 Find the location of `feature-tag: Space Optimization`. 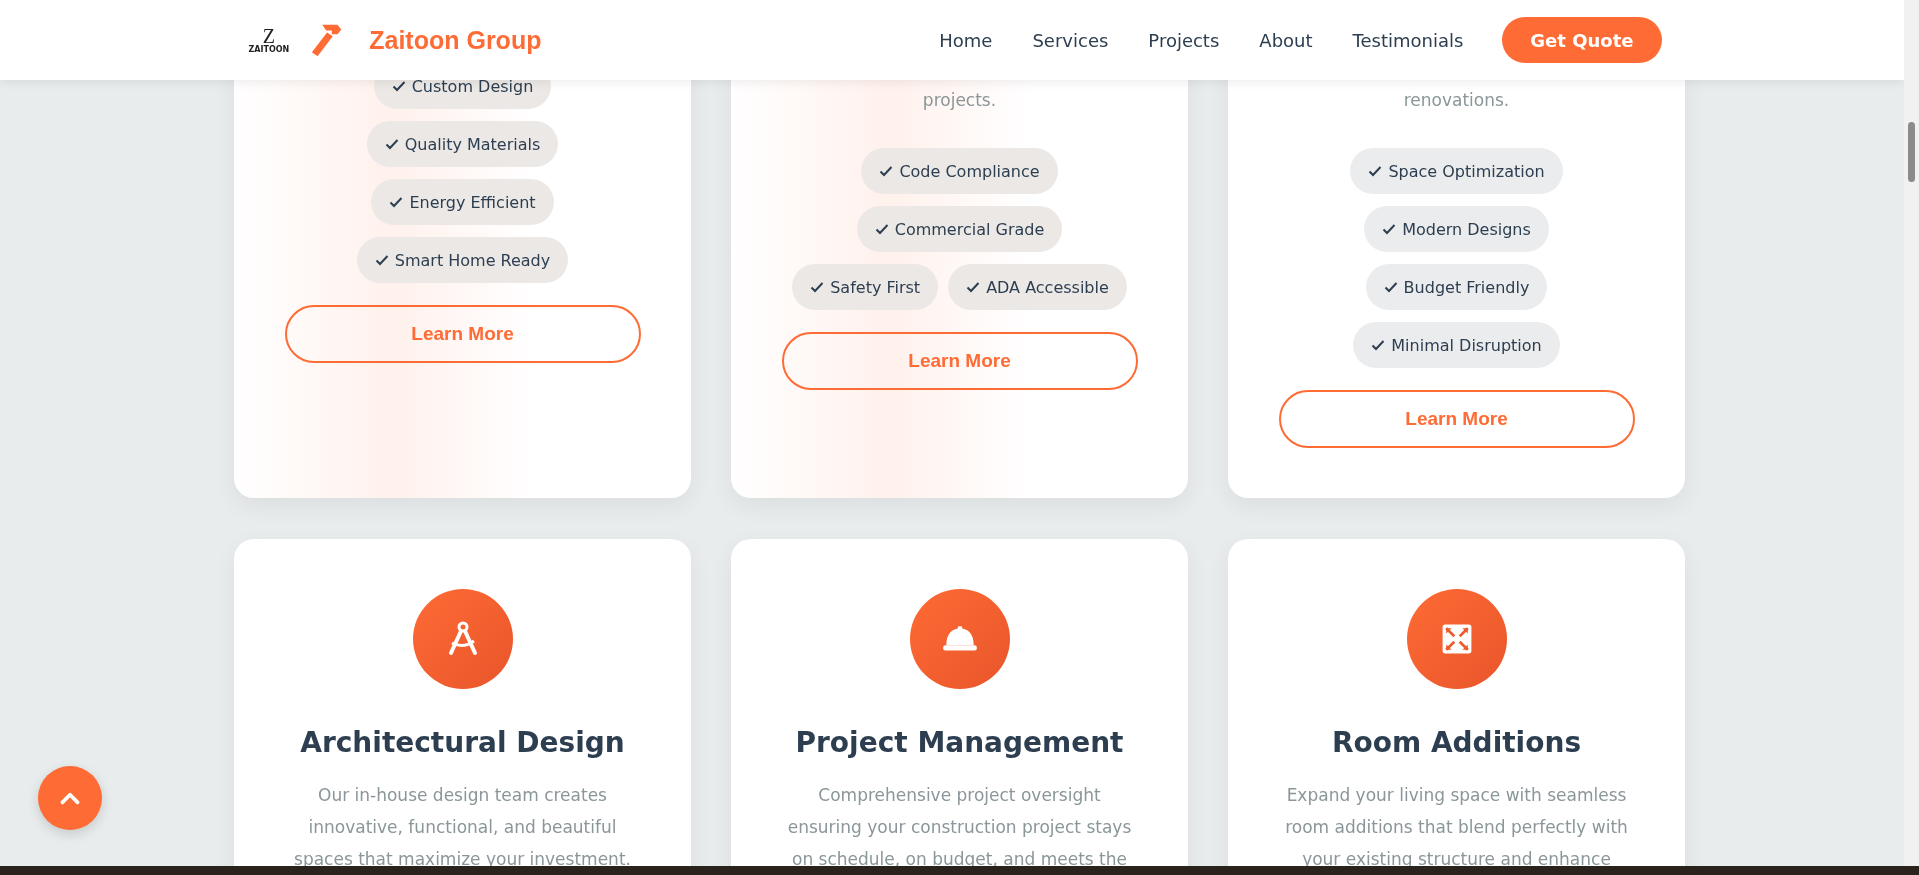

feature-tag: Space Optimization is located at coordinates (1456, 171).